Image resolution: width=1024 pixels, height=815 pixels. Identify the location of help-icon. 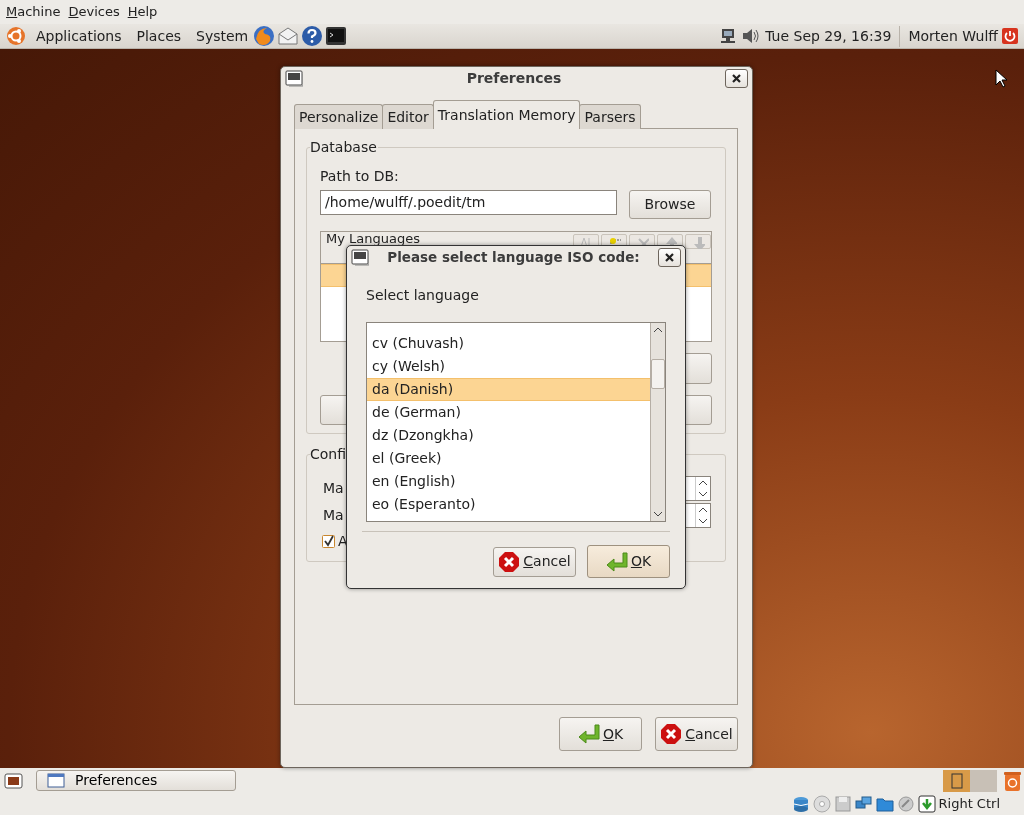
(312, 36).